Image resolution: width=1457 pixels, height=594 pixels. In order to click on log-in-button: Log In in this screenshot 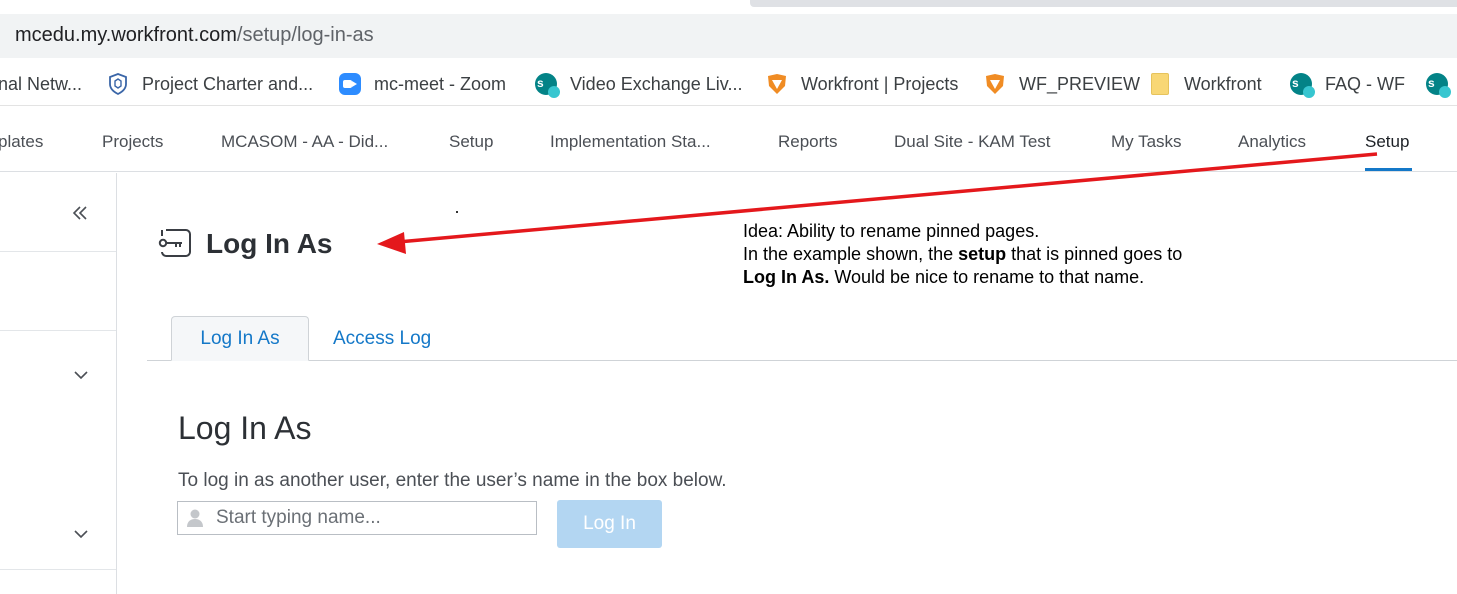, I will do `click(609, 524)`.